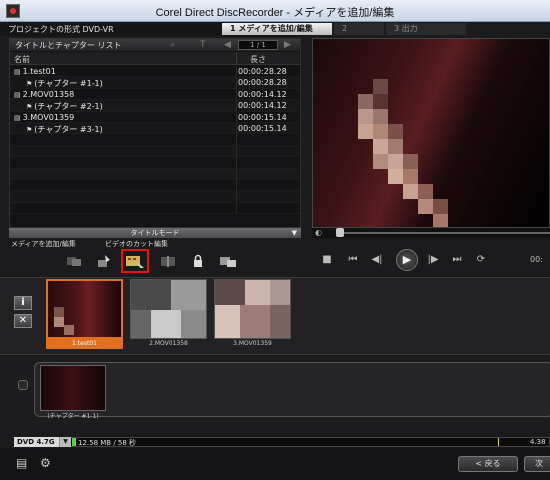 Image resolution: width=550 pixels, height=480 pixels. I want to click on chapter-strip: (チャプター #1-1), so click(275, 390).